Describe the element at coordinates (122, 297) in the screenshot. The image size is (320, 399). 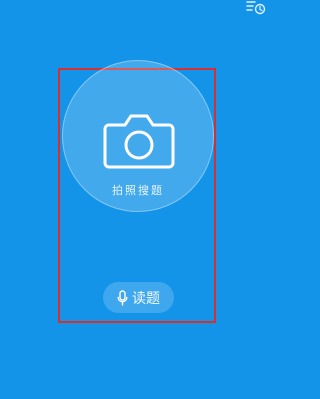
I see `mic-icon` at that location.